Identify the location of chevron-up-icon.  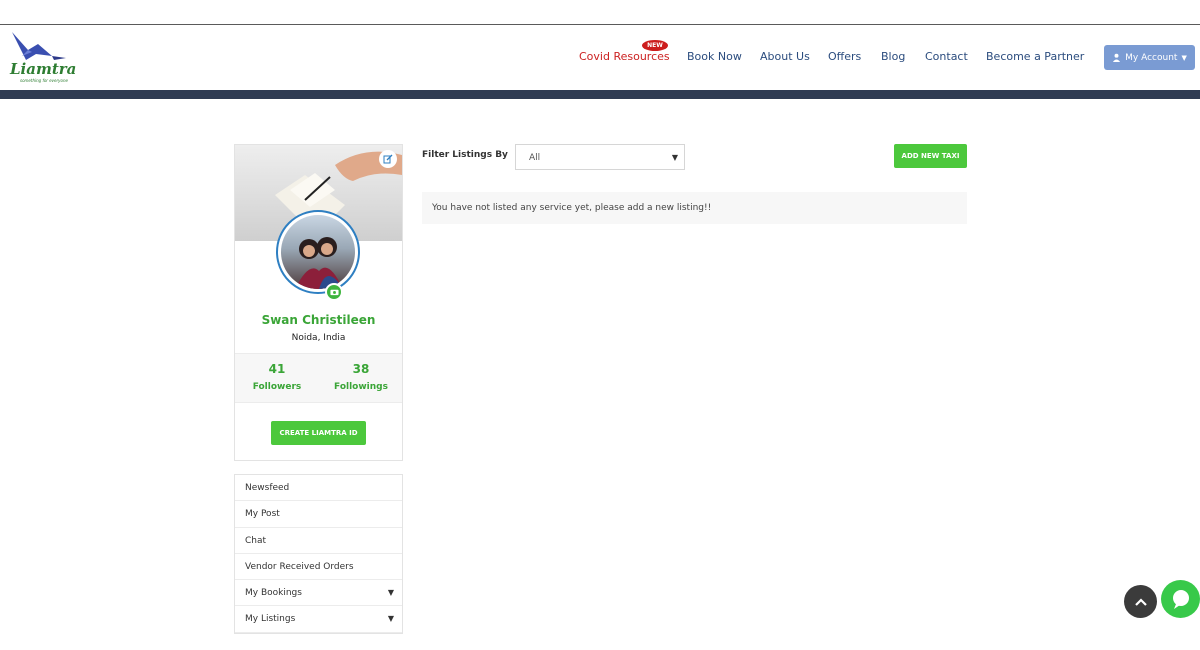
(1140, 601).